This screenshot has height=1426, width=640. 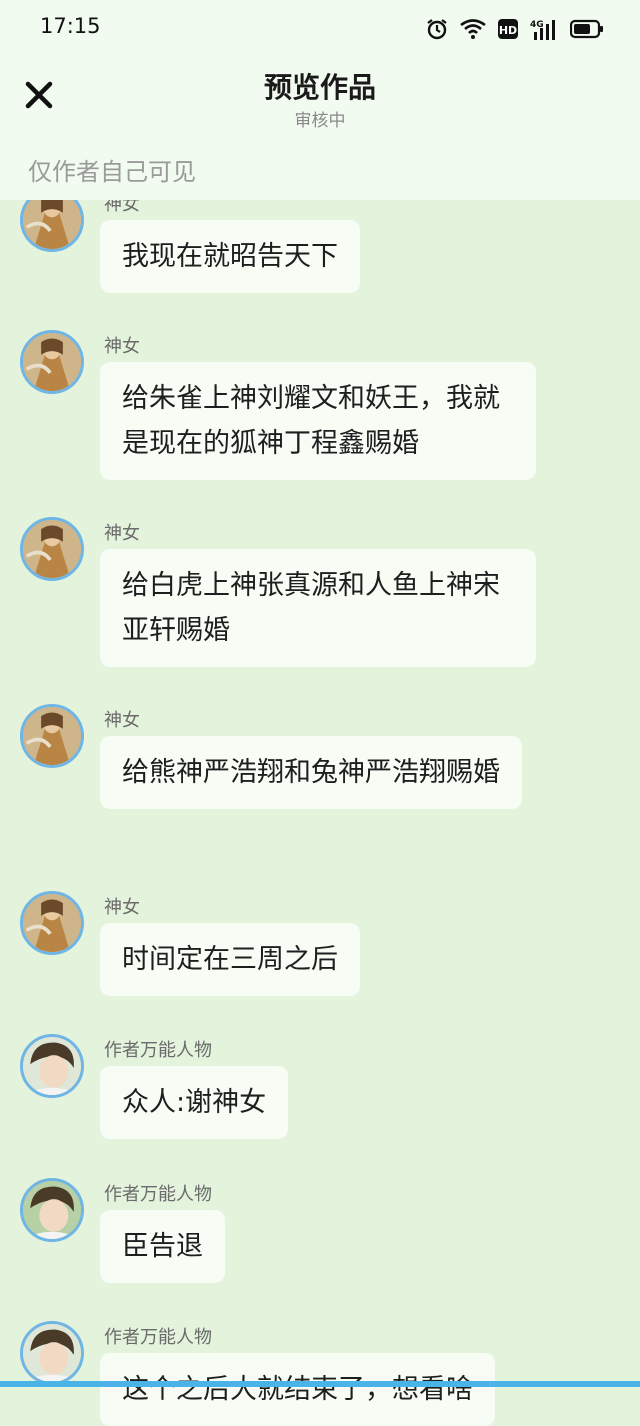 What do you see at coordinates (230, 959) in the screenshot?
I see `message-bubble: 时间定在三周之后` at bounding box center [230, 959].